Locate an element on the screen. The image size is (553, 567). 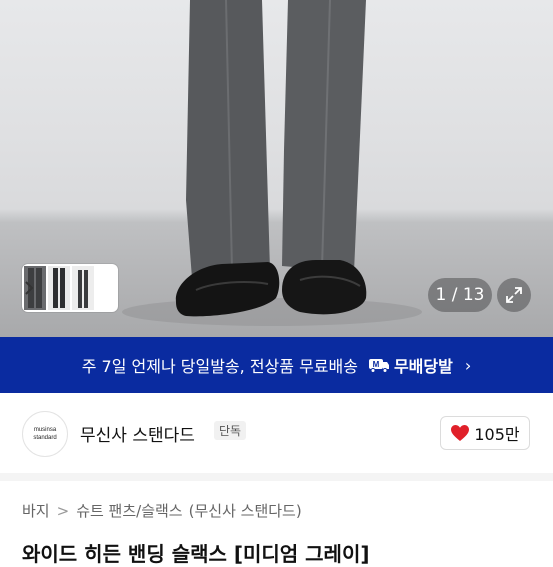
thumbnail-strip is located at coordinates (70, 288).